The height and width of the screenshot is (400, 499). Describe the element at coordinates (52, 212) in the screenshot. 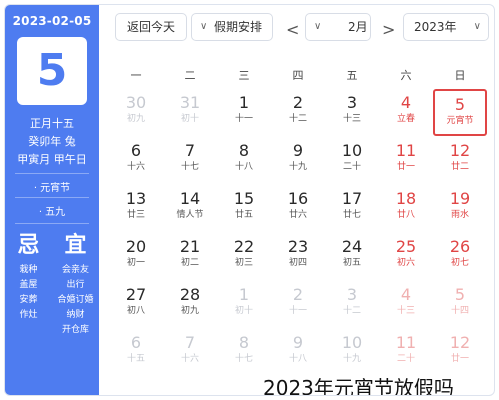

I see `festival-item: · 五九` at that location.